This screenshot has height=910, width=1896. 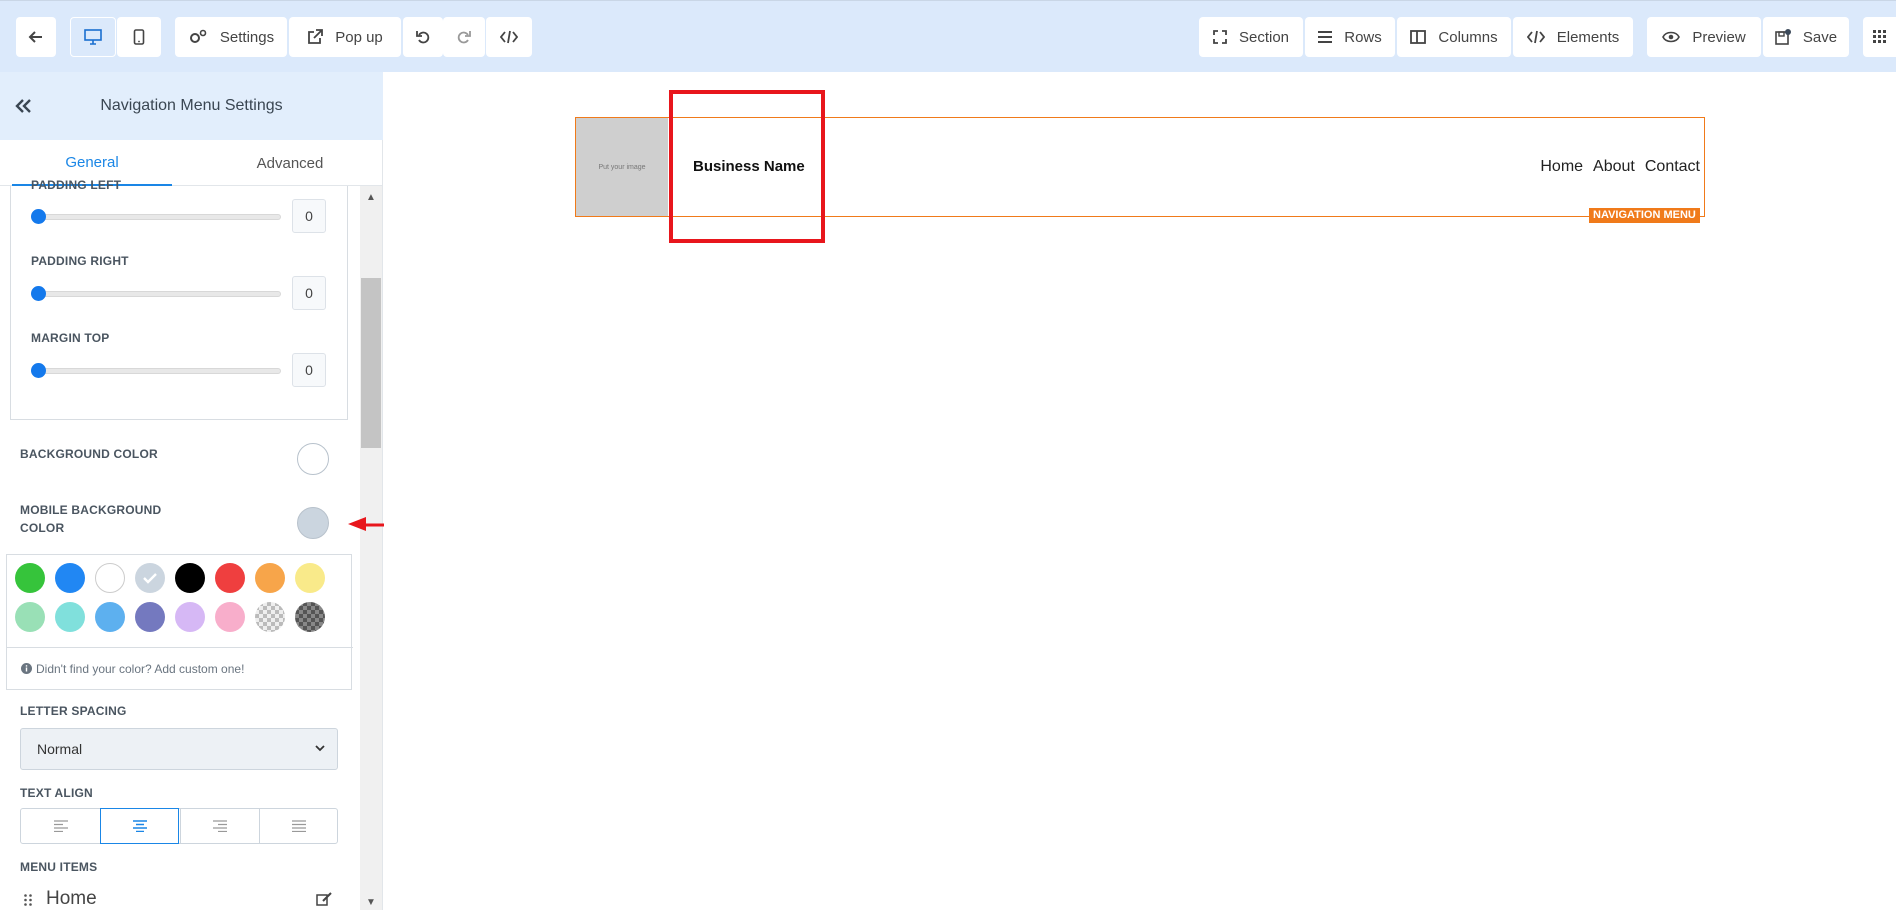 I want to click on undo-icon, so click(x=423, y=37).